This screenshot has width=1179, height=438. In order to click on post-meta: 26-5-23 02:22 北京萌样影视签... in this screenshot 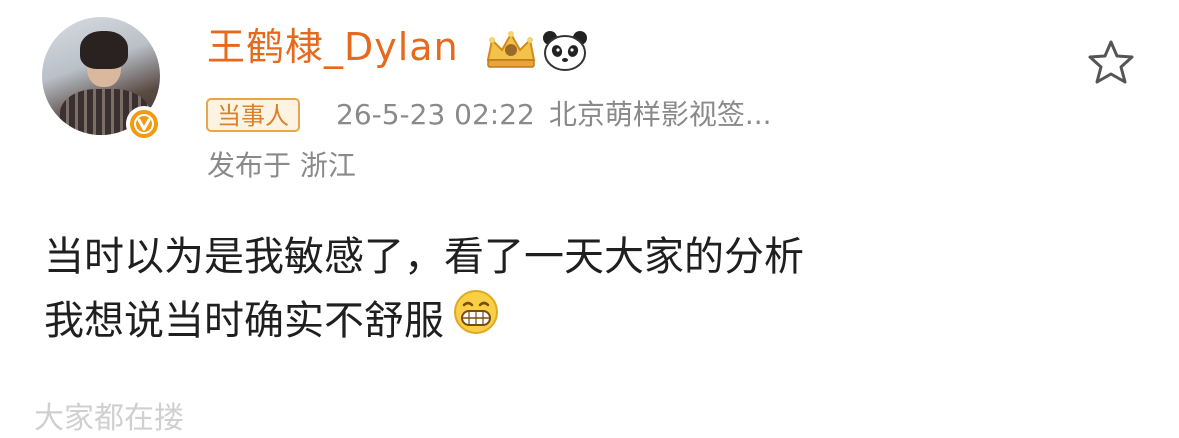, I will do `click(554, 115)`.